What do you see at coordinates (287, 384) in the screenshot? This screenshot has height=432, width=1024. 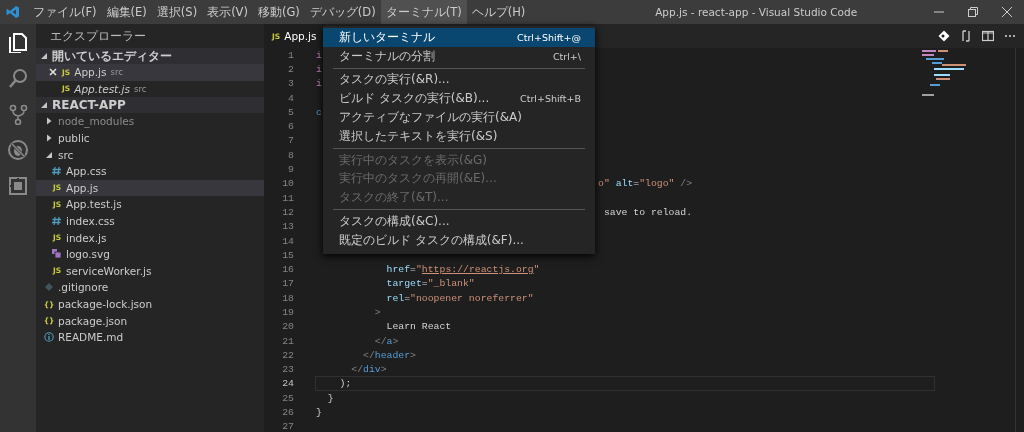 I see `line-number: 24` at bounding box center [287, 384].